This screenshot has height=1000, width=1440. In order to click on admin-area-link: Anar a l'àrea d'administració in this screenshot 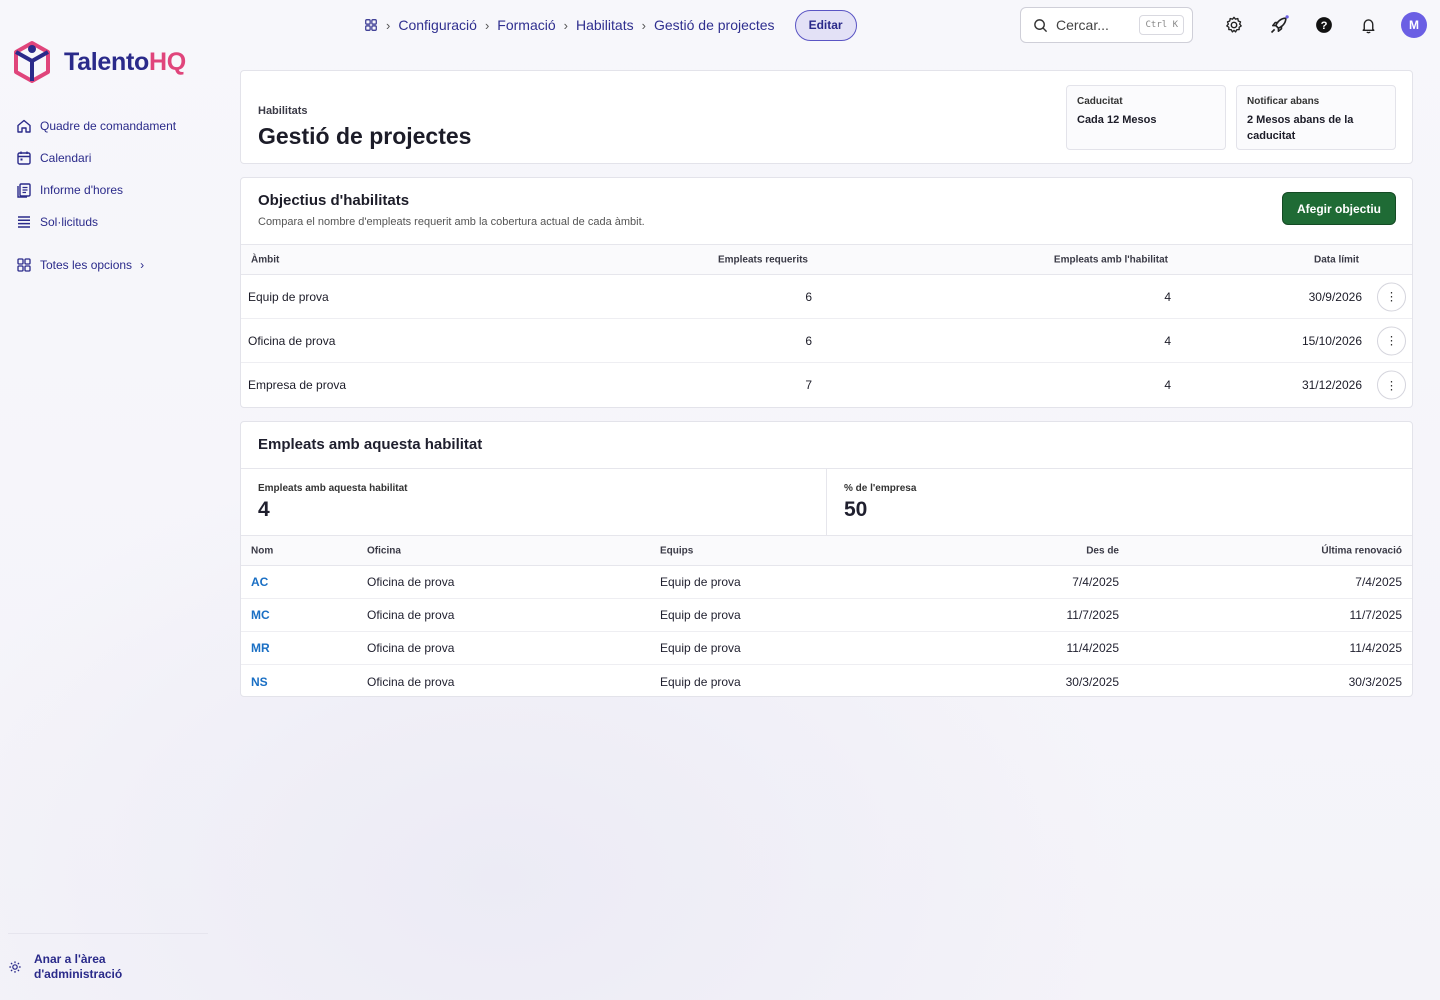, I will do `click(108, 957)`.